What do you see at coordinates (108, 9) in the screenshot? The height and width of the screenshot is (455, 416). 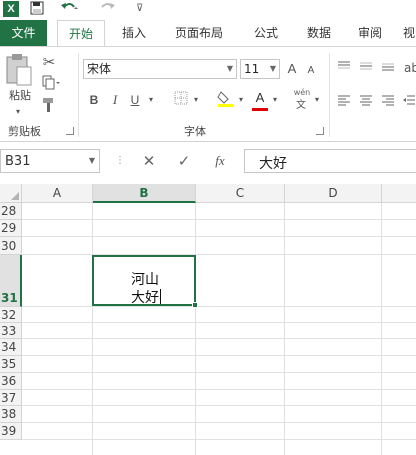 I see `redo-icon` at bounding box center [108, 9].